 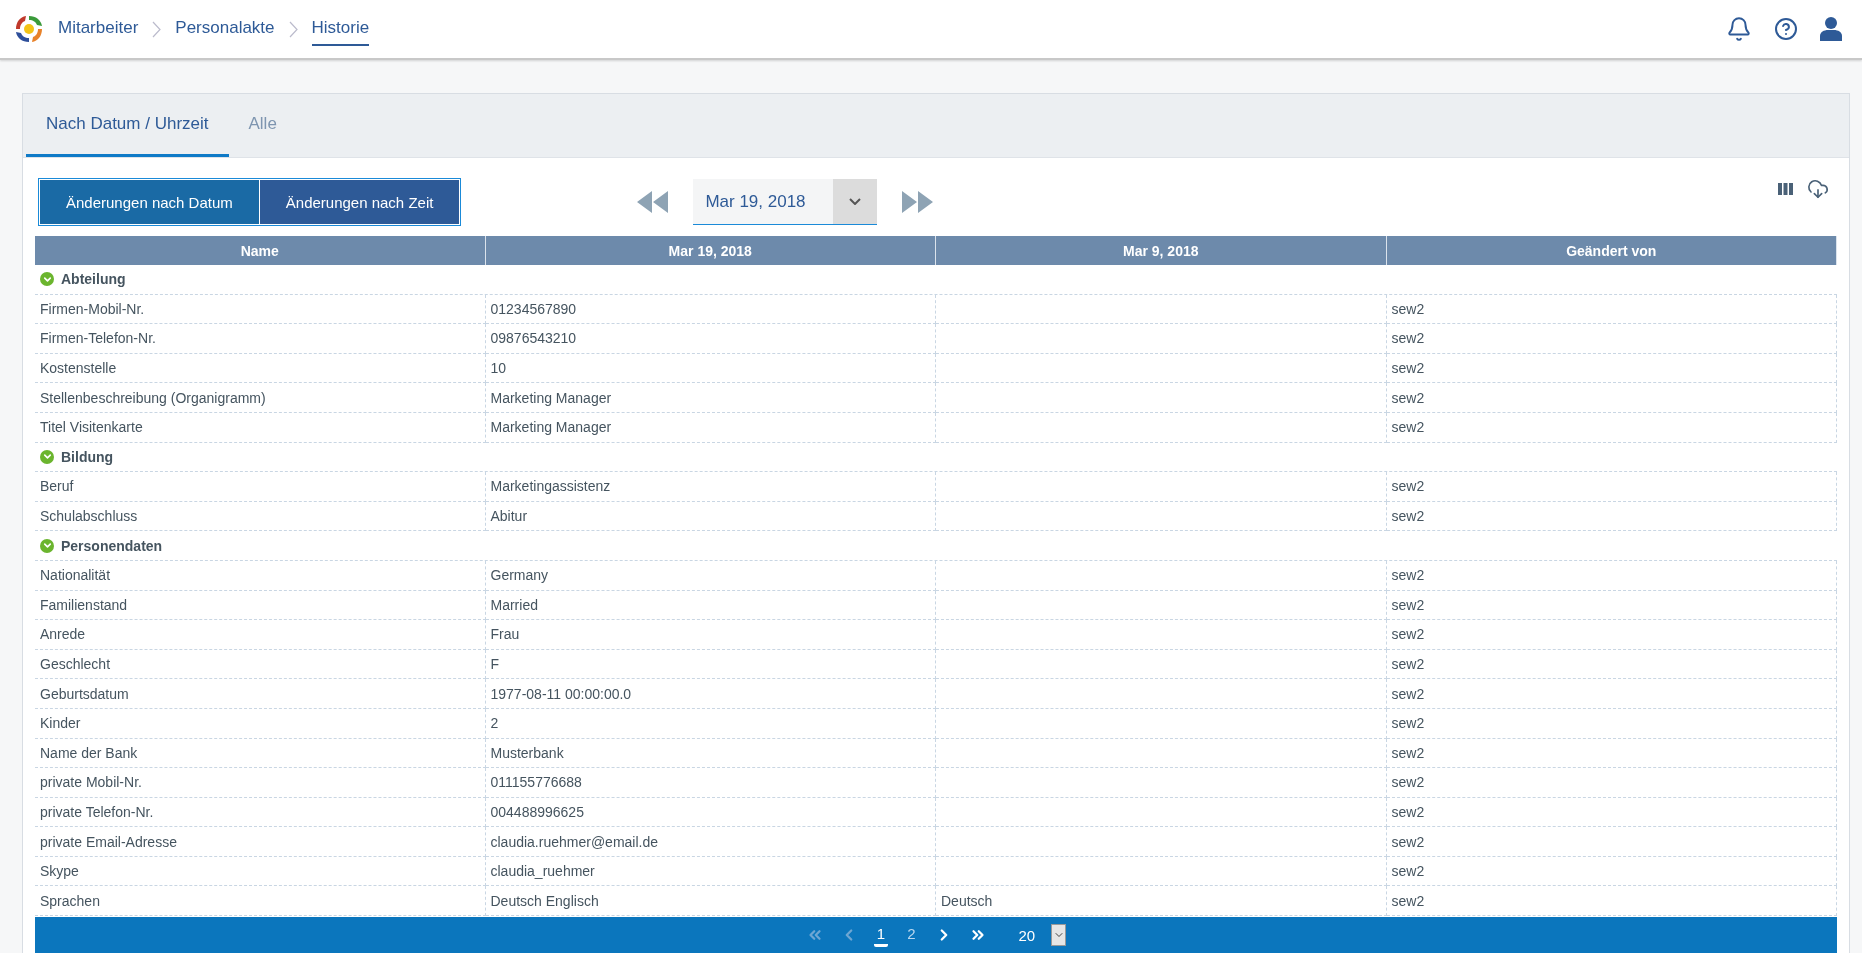 I want to click on table-cell: claudia_ruehmer, so click(x=710, y=871).